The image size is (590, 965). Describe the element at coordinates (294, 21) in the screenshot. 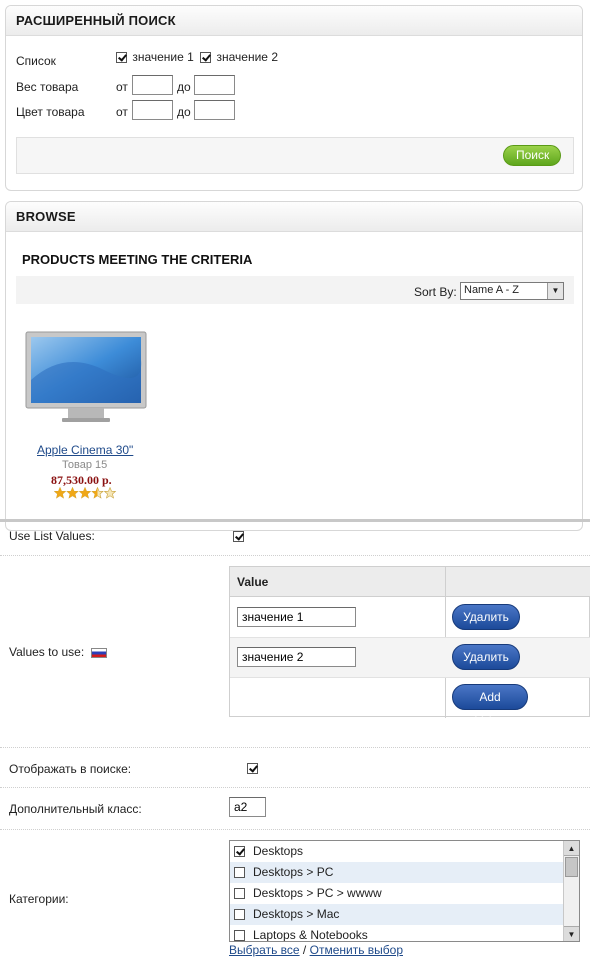

I see `advanced-search-title: РАСШИРЕННЫЙ ПОИСК` at that location.